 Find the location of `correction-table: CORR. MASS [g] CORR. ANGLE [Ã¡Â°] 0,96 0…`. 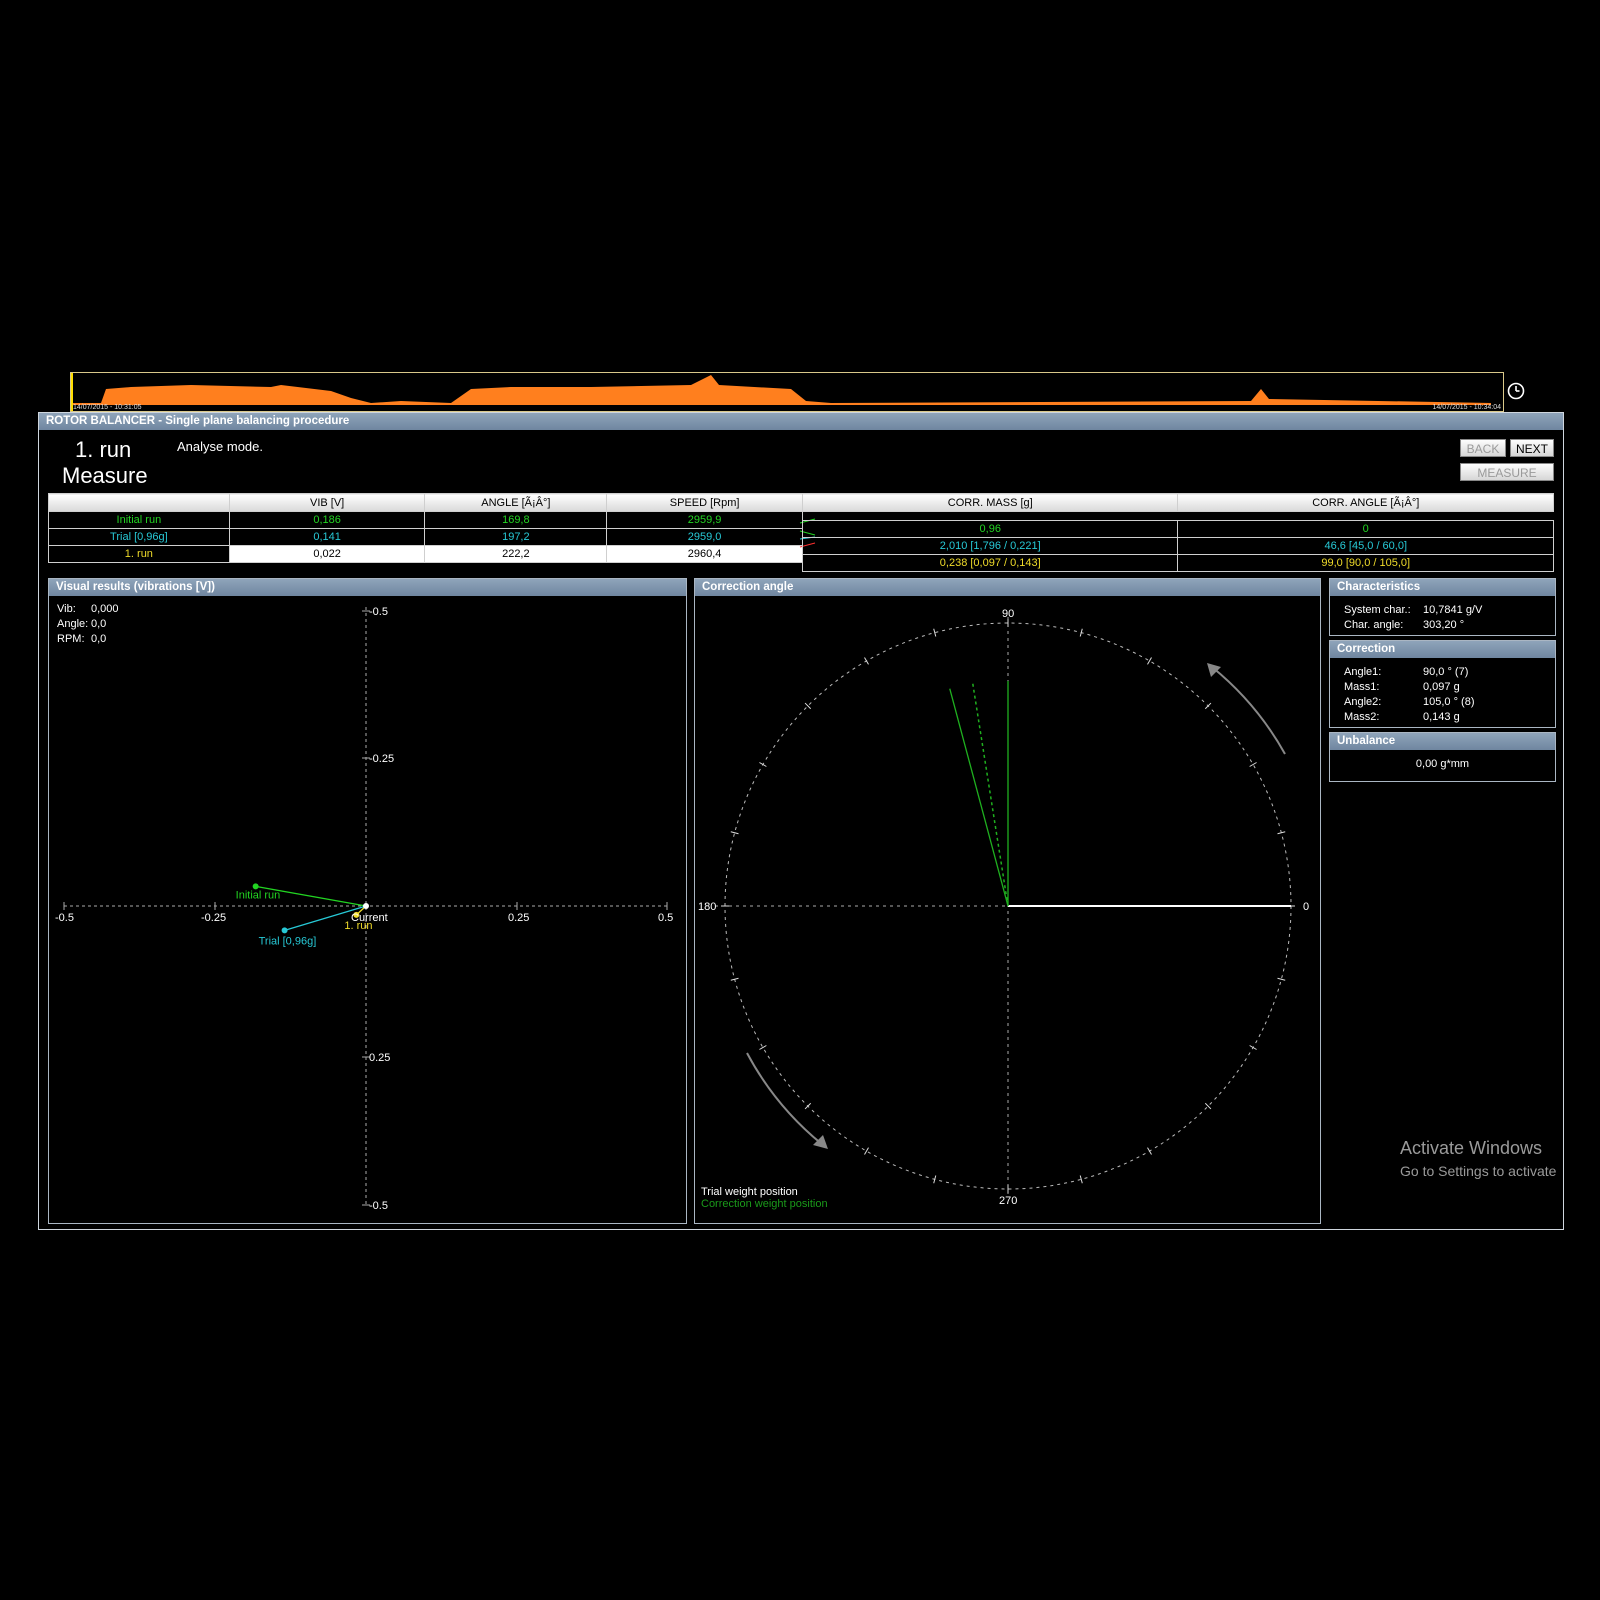

correction-table: CORR. MASS [g] CORR. ANGLE [Ã¡Â°] 0,96 0… is located at coordinates (1177, 532).